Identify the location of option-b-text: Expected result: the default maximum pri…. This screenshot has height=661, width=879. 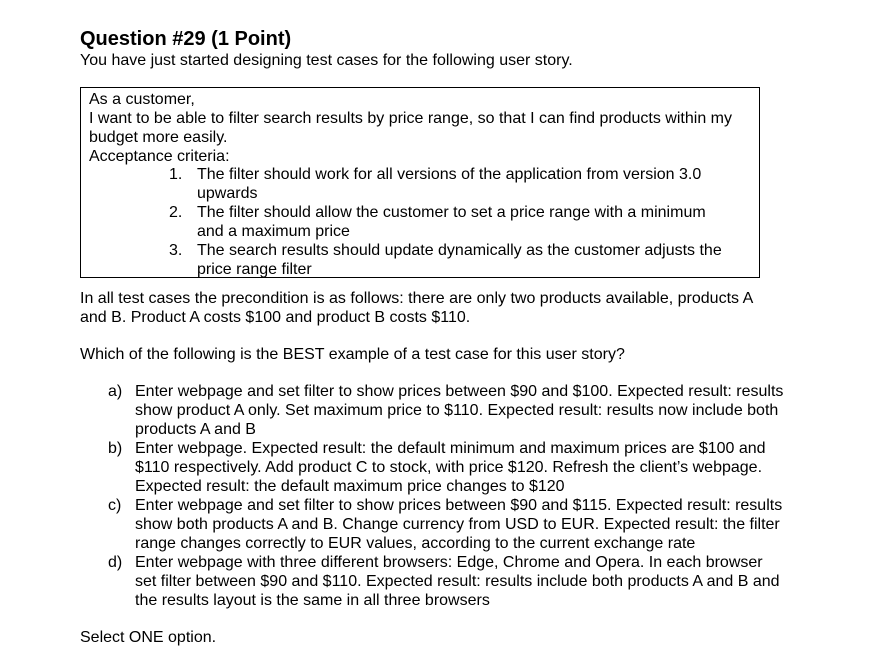
(350, 486).